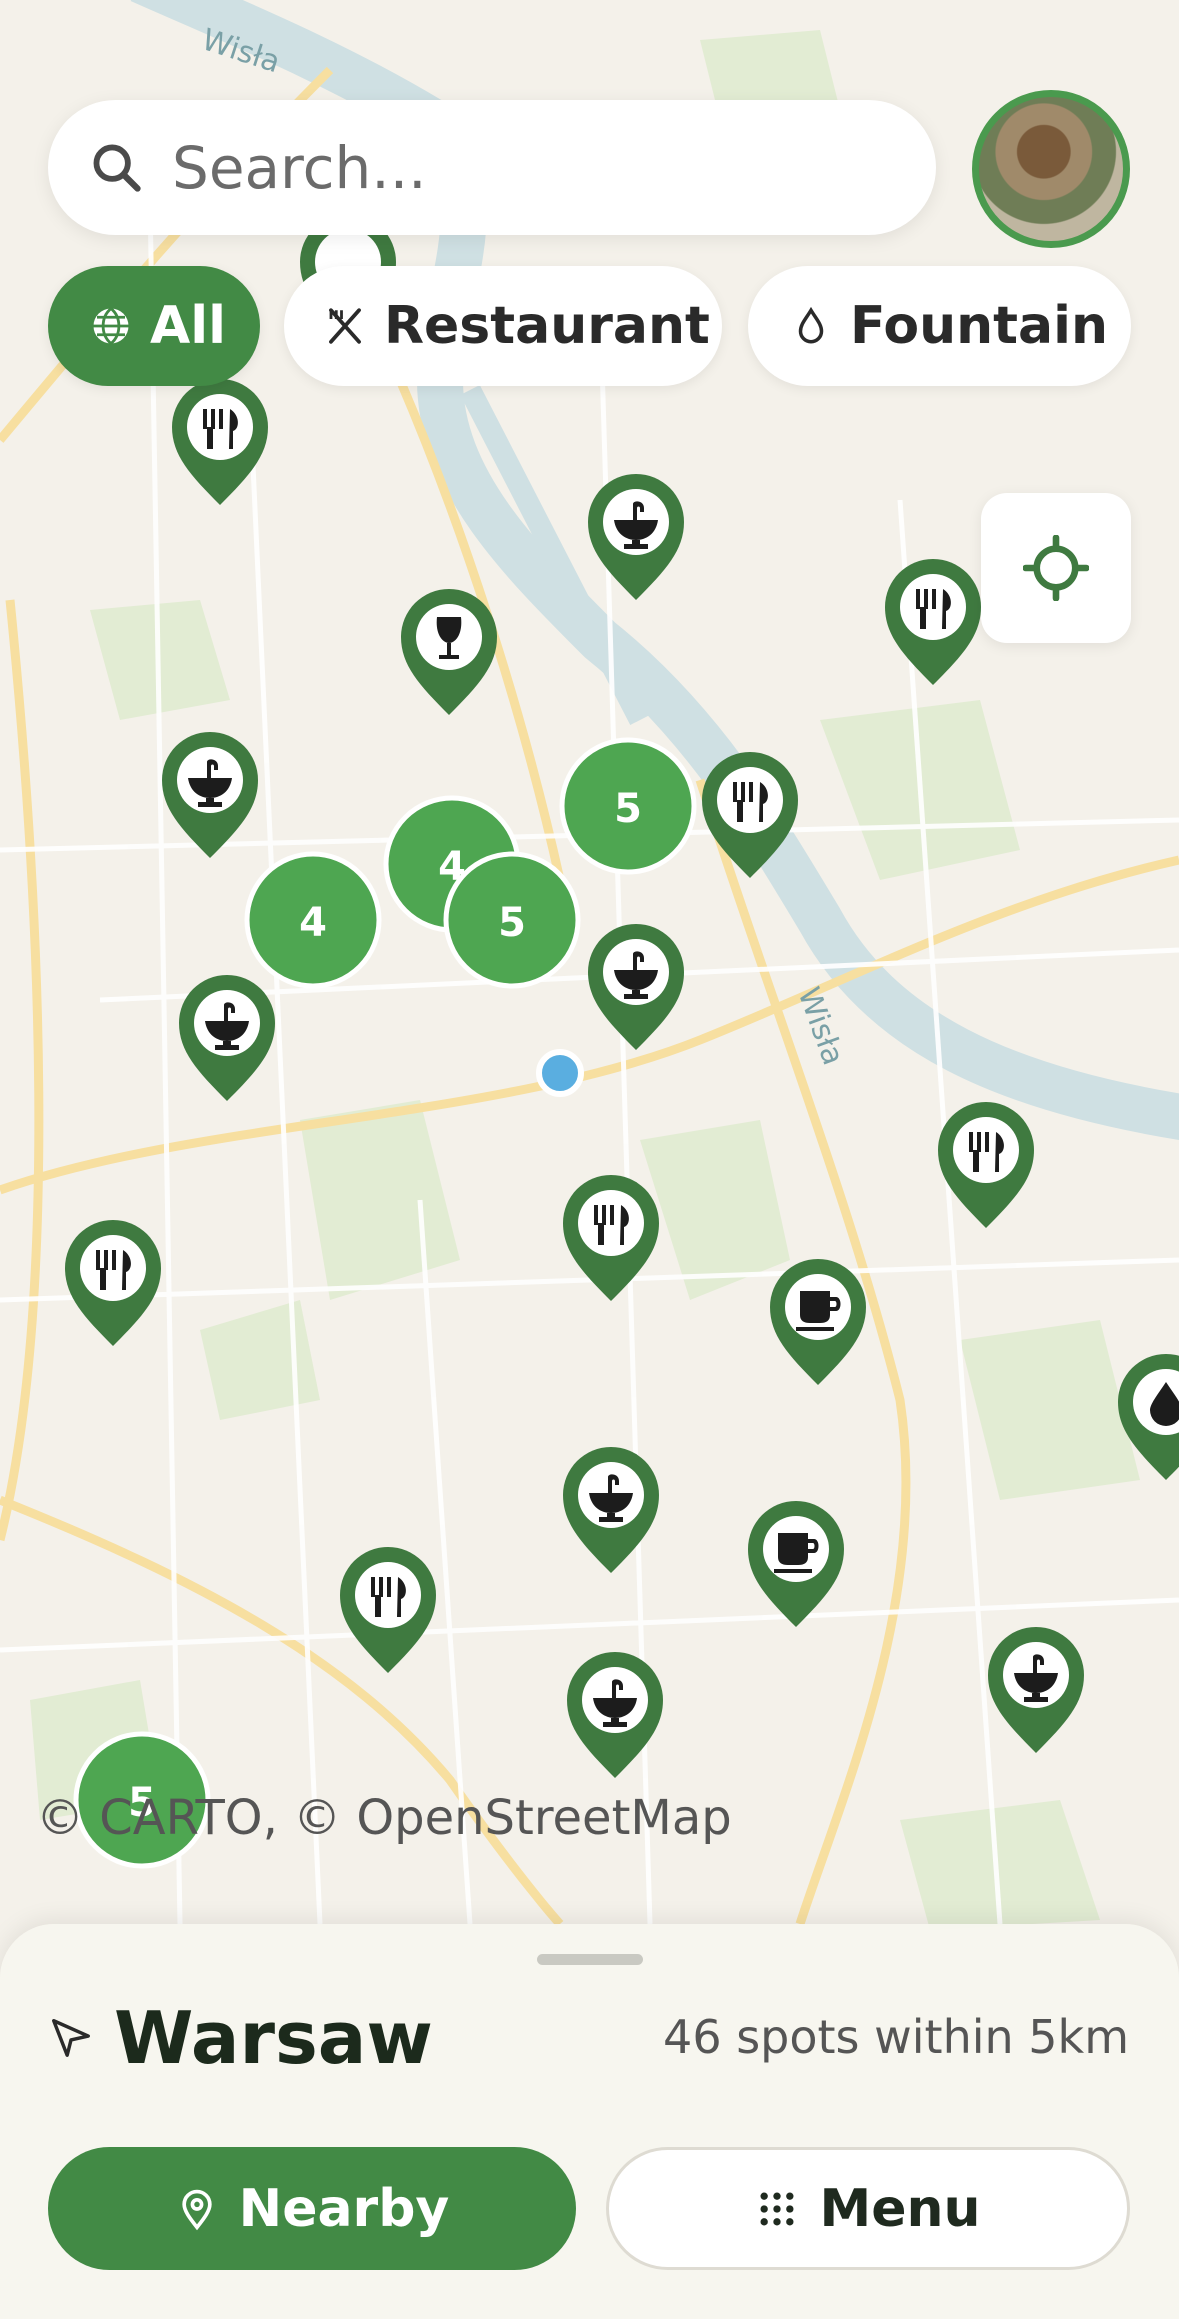 Image resolution: width=1179 pixels, height=2319 pixels. Describe the element at coordinates (590, 1959) in the screenshot. I see `sheet-drag-handle` at that location.